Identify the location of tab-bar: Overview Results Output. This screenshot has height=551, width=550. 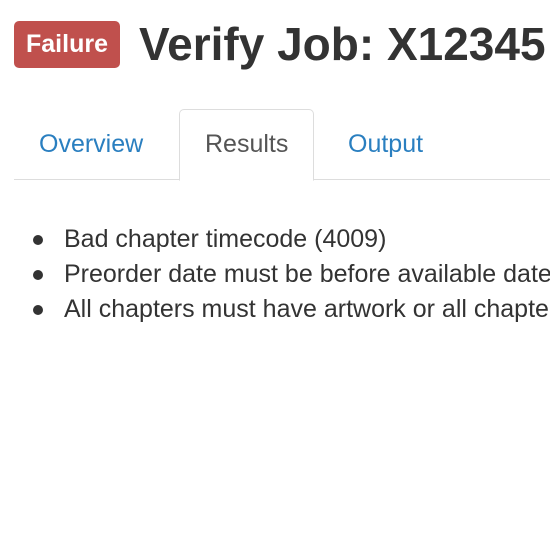
(282, 145).